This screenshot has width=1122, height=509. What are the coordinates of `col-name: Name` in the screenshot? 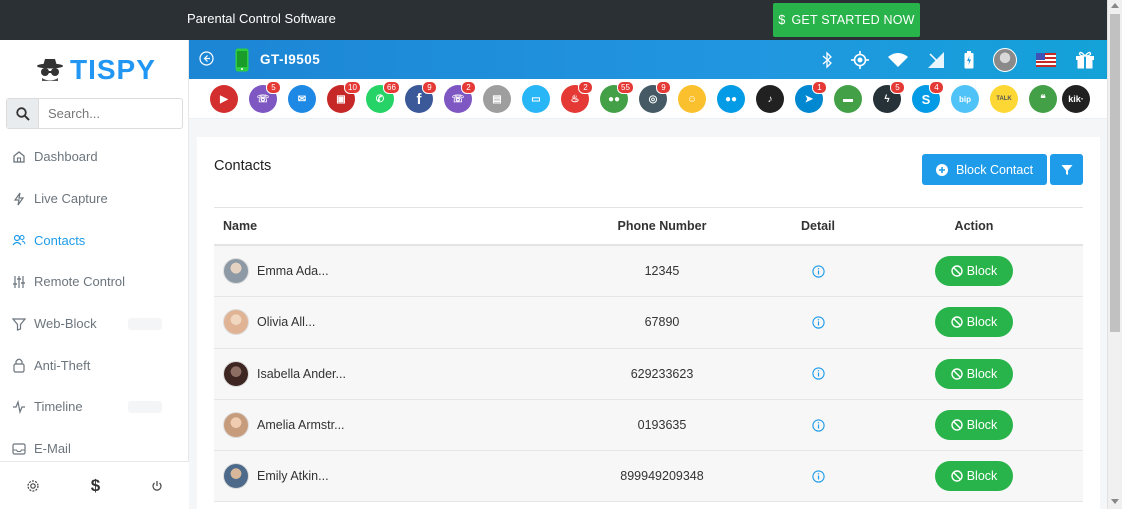 It's located at (399, 226).